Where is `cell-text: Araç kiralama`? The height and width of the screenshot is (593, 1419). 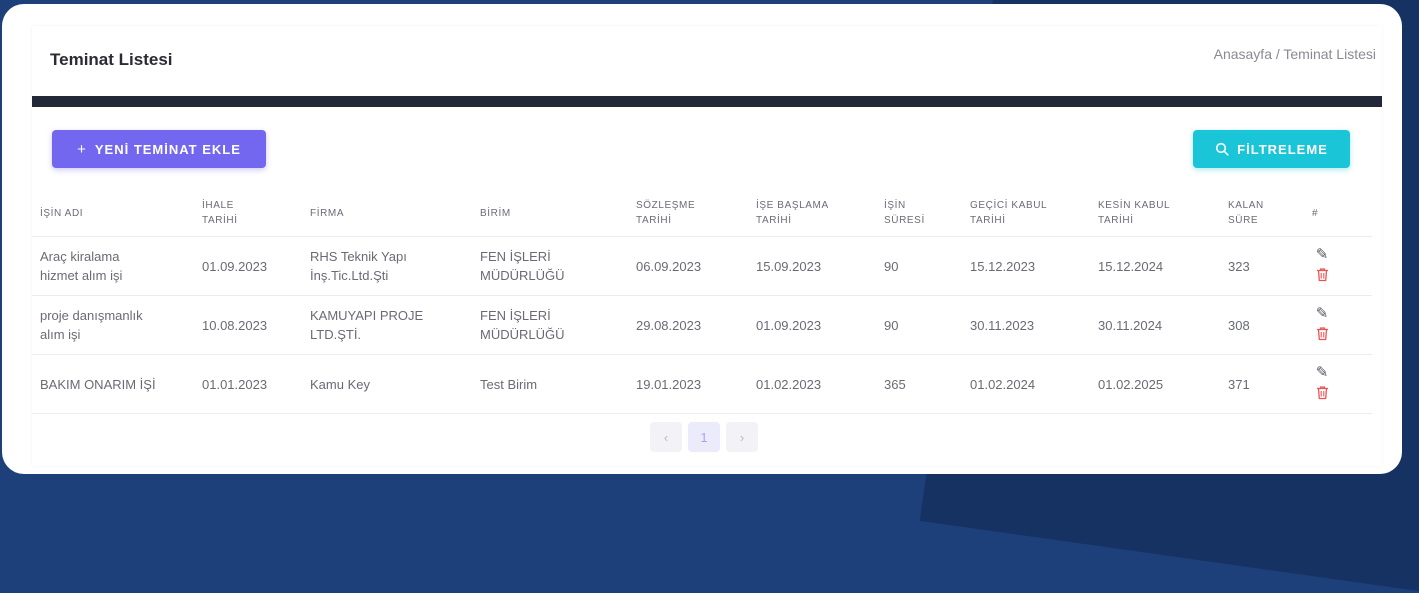 cell-text: Araç kiralama is located at coordinates (80, 256).